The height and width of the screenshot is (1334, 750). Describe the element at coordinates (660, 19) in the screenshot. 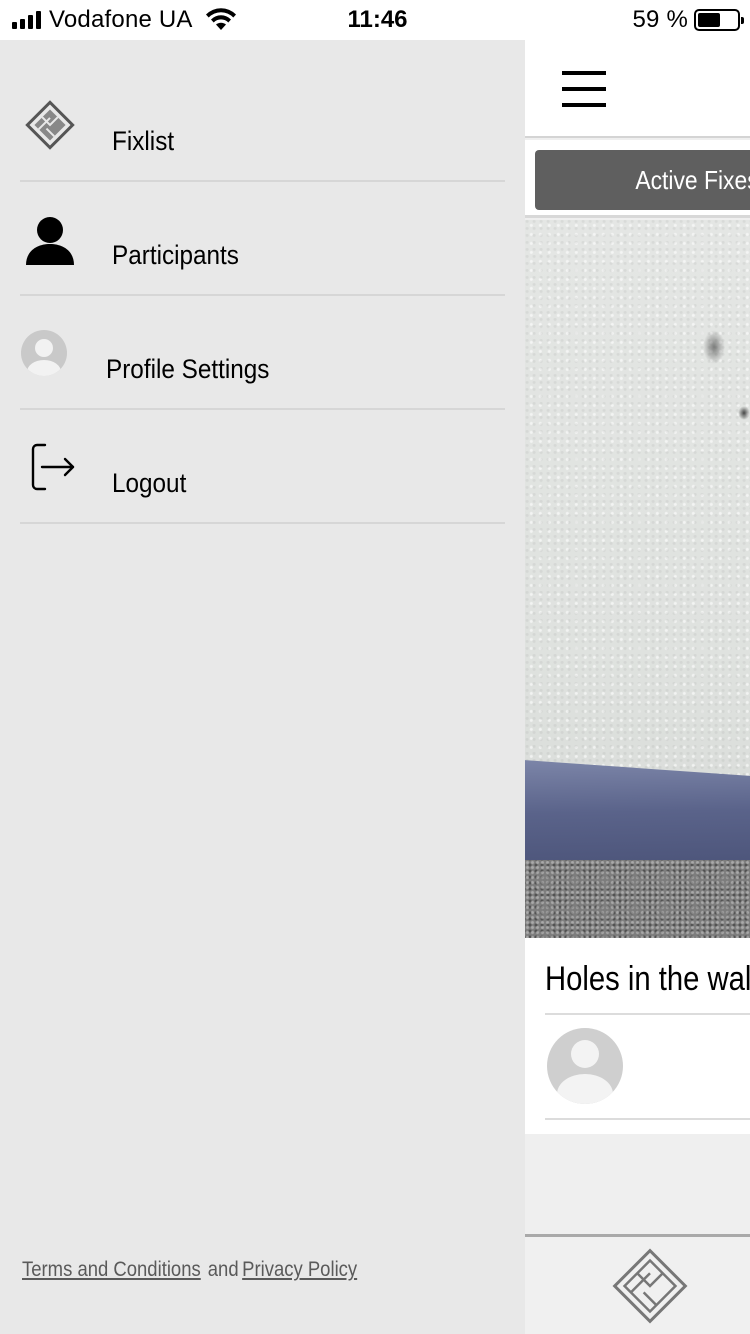

I see `battery-percent: 59 %` at that location.